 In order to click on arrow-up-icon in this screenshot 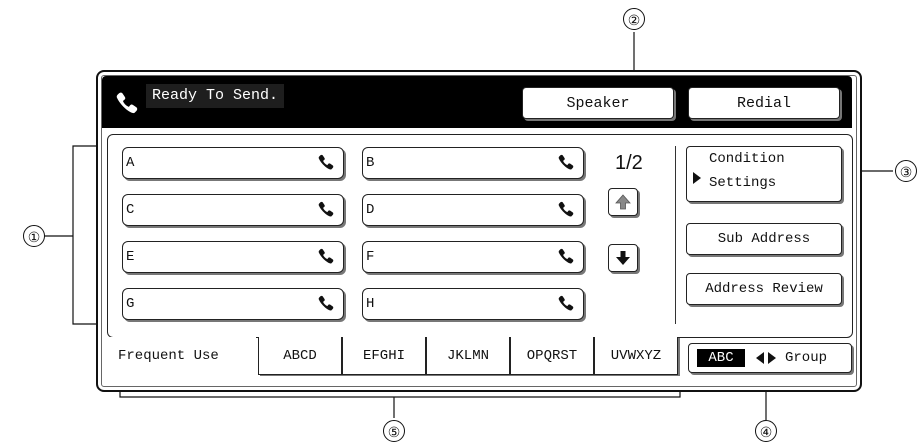, I will do `click(623, 202)`.